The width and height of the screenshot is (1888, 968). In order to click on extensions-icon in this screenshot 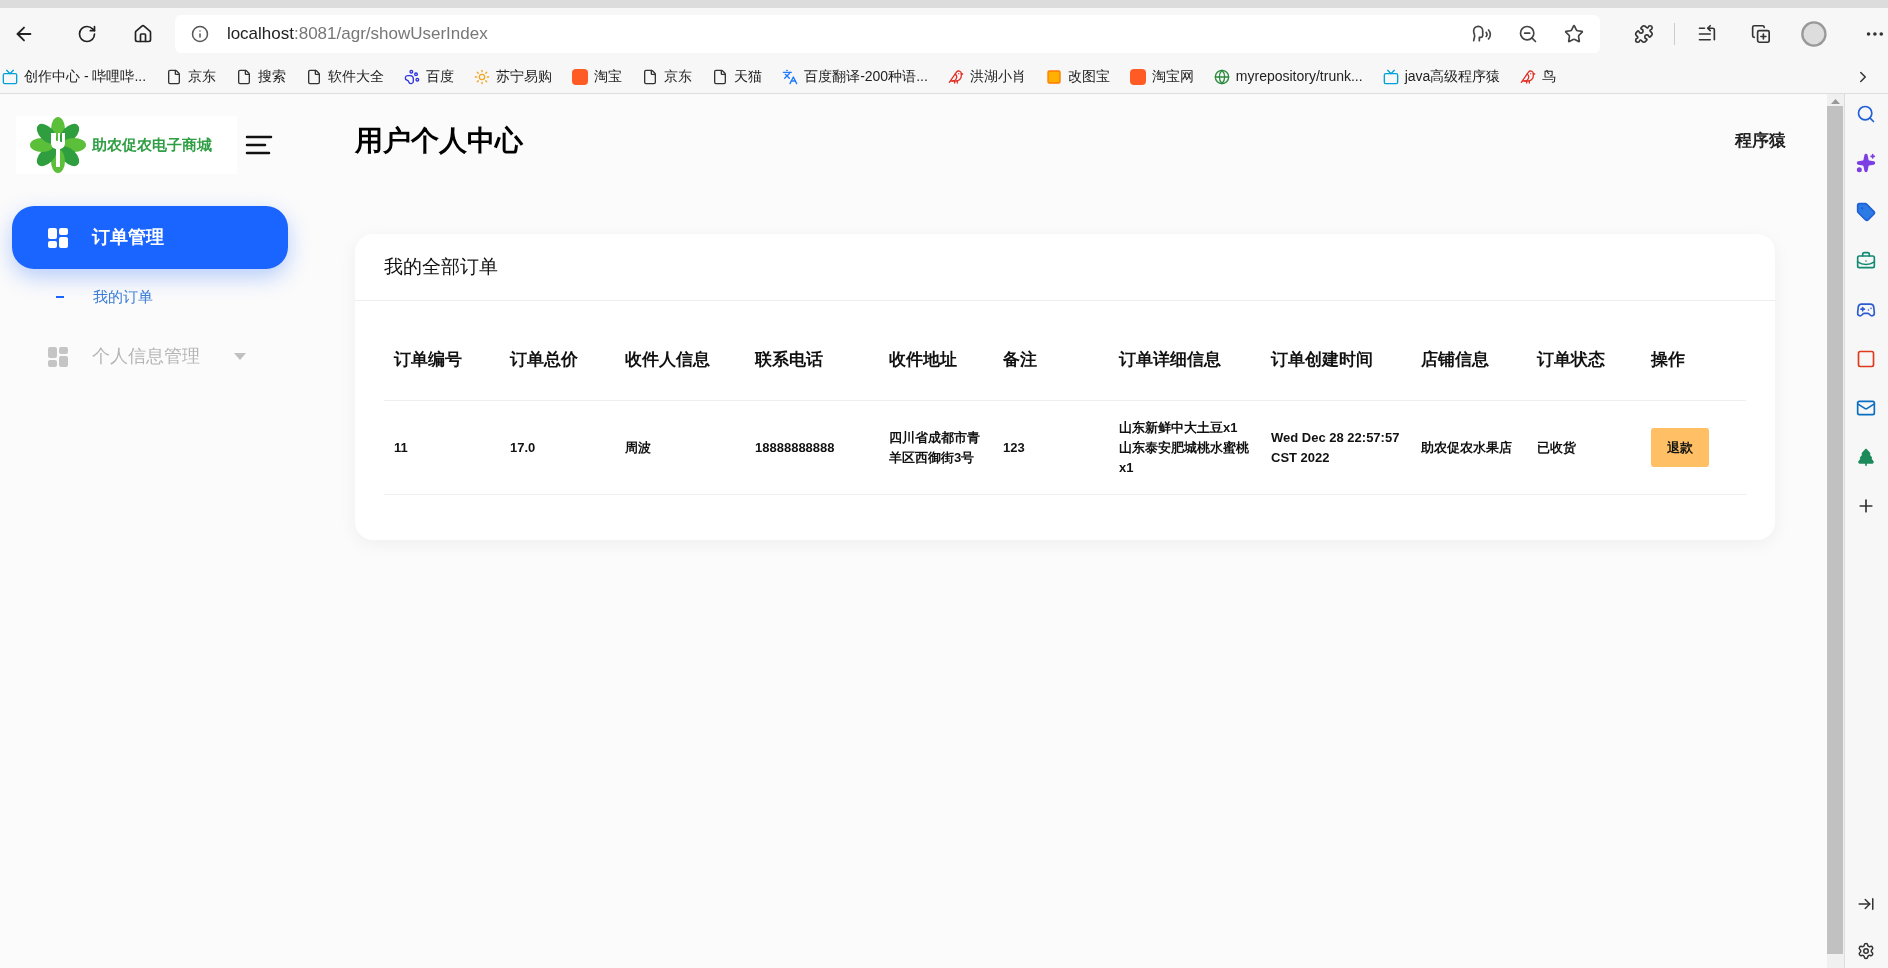, I will do `click(1643, 34)`.